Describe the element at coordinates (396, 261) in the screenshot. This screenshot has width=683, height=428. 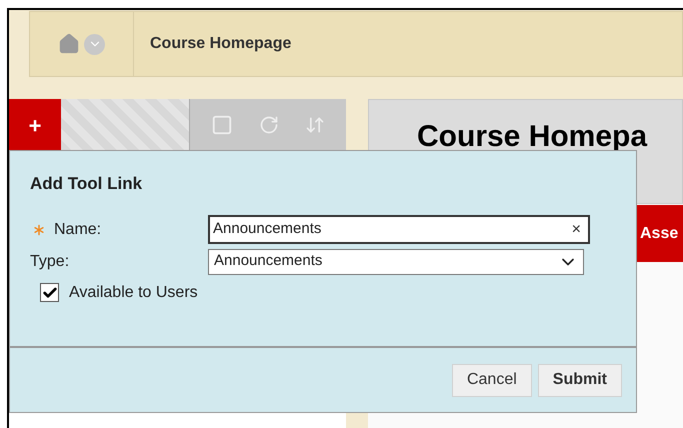
I see `type-select: Announcements` at that location.